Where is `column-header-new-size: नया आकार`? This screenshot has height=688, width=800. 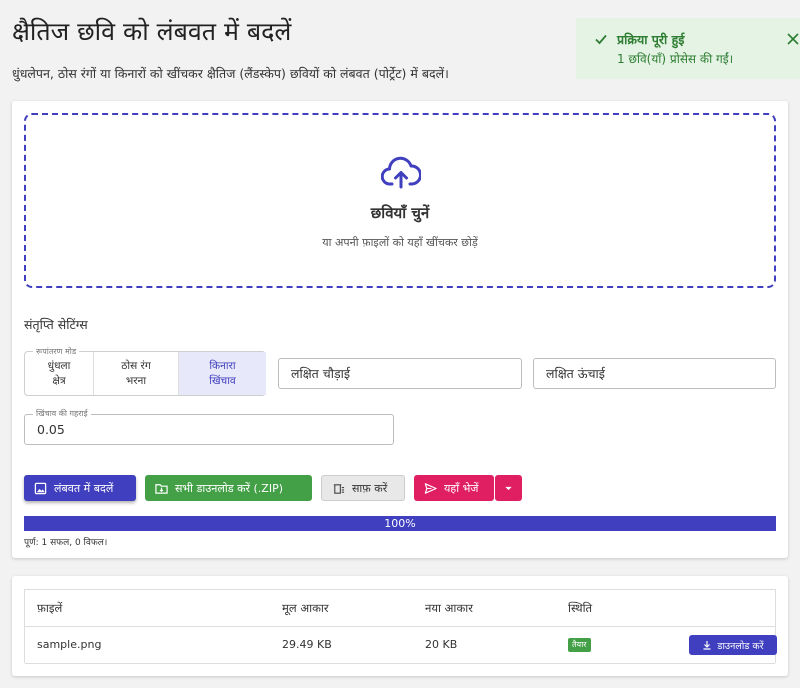 column-header-new-size: नया आकार is located at coordinates (449, 608).